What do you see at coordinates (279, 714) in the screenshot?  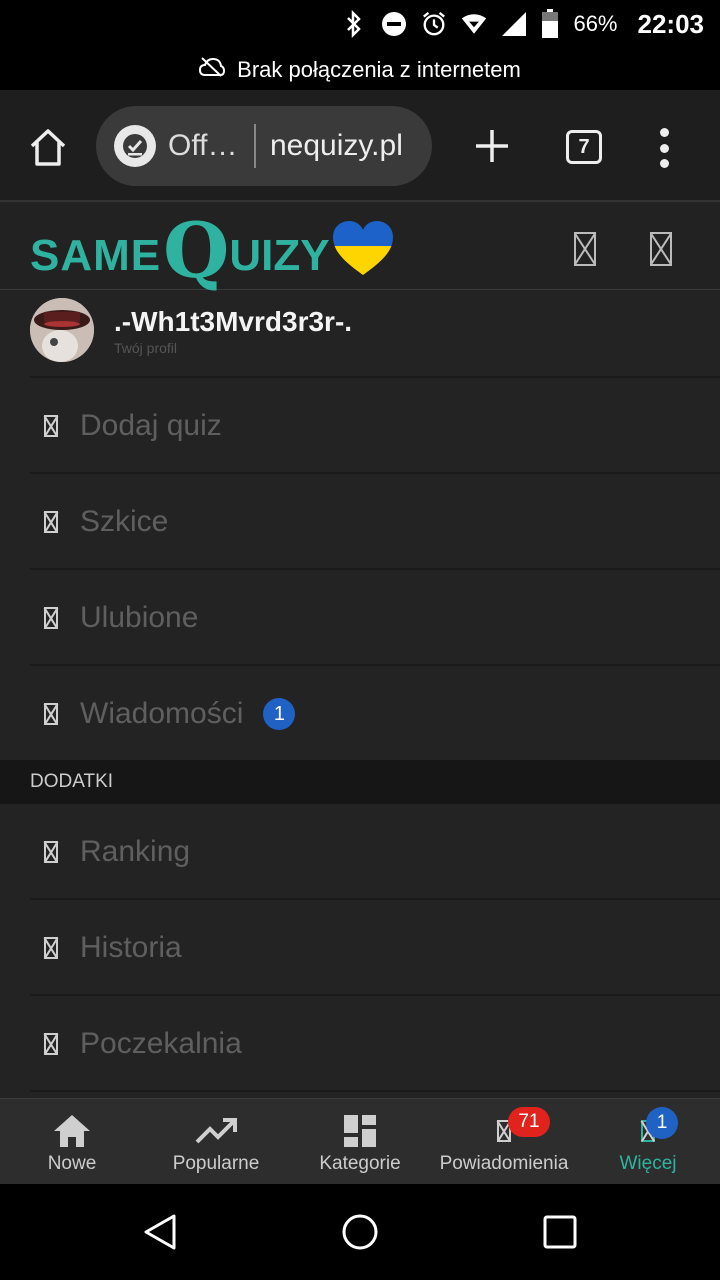 I see `messages-badge: 1` at bounding box center [279, 714].